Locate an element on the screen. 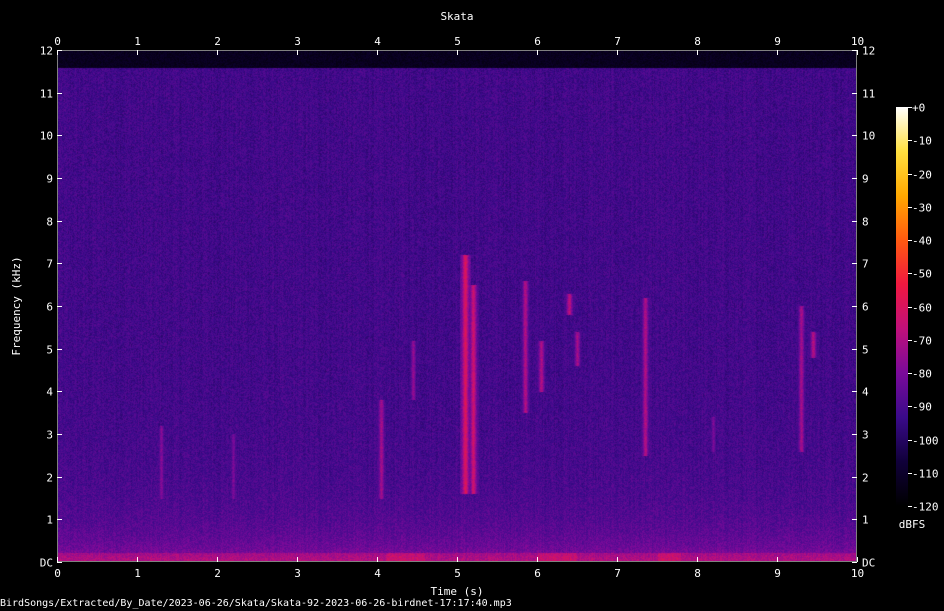 The height and width of the screenshot is (611, 944). colorbar-tick-label: -110 is located at coordinates (925, 474).